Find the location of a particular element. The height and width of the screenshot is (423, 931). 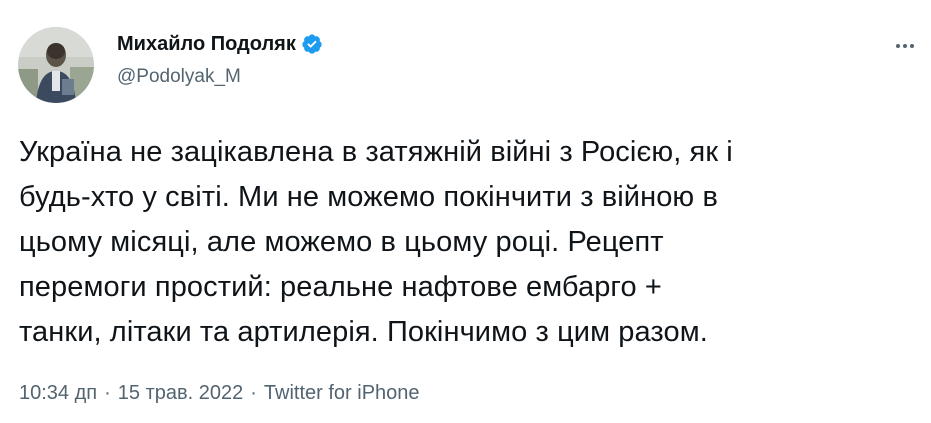

verified-badge-icon is located at coordinates (312, 44).